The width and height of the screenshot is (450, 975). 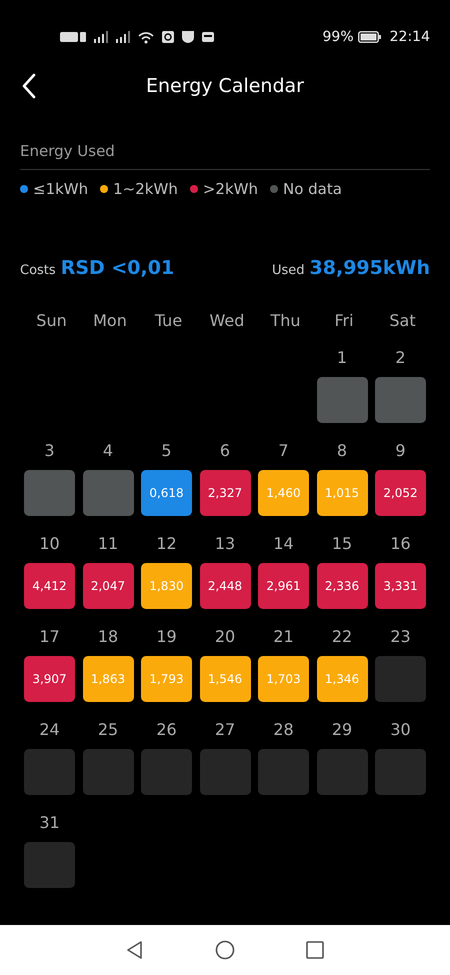 What do you see at coordinates (38, 270) in the screenshot?
I see `costs-label: Costs` at bounding box center [38, 270].